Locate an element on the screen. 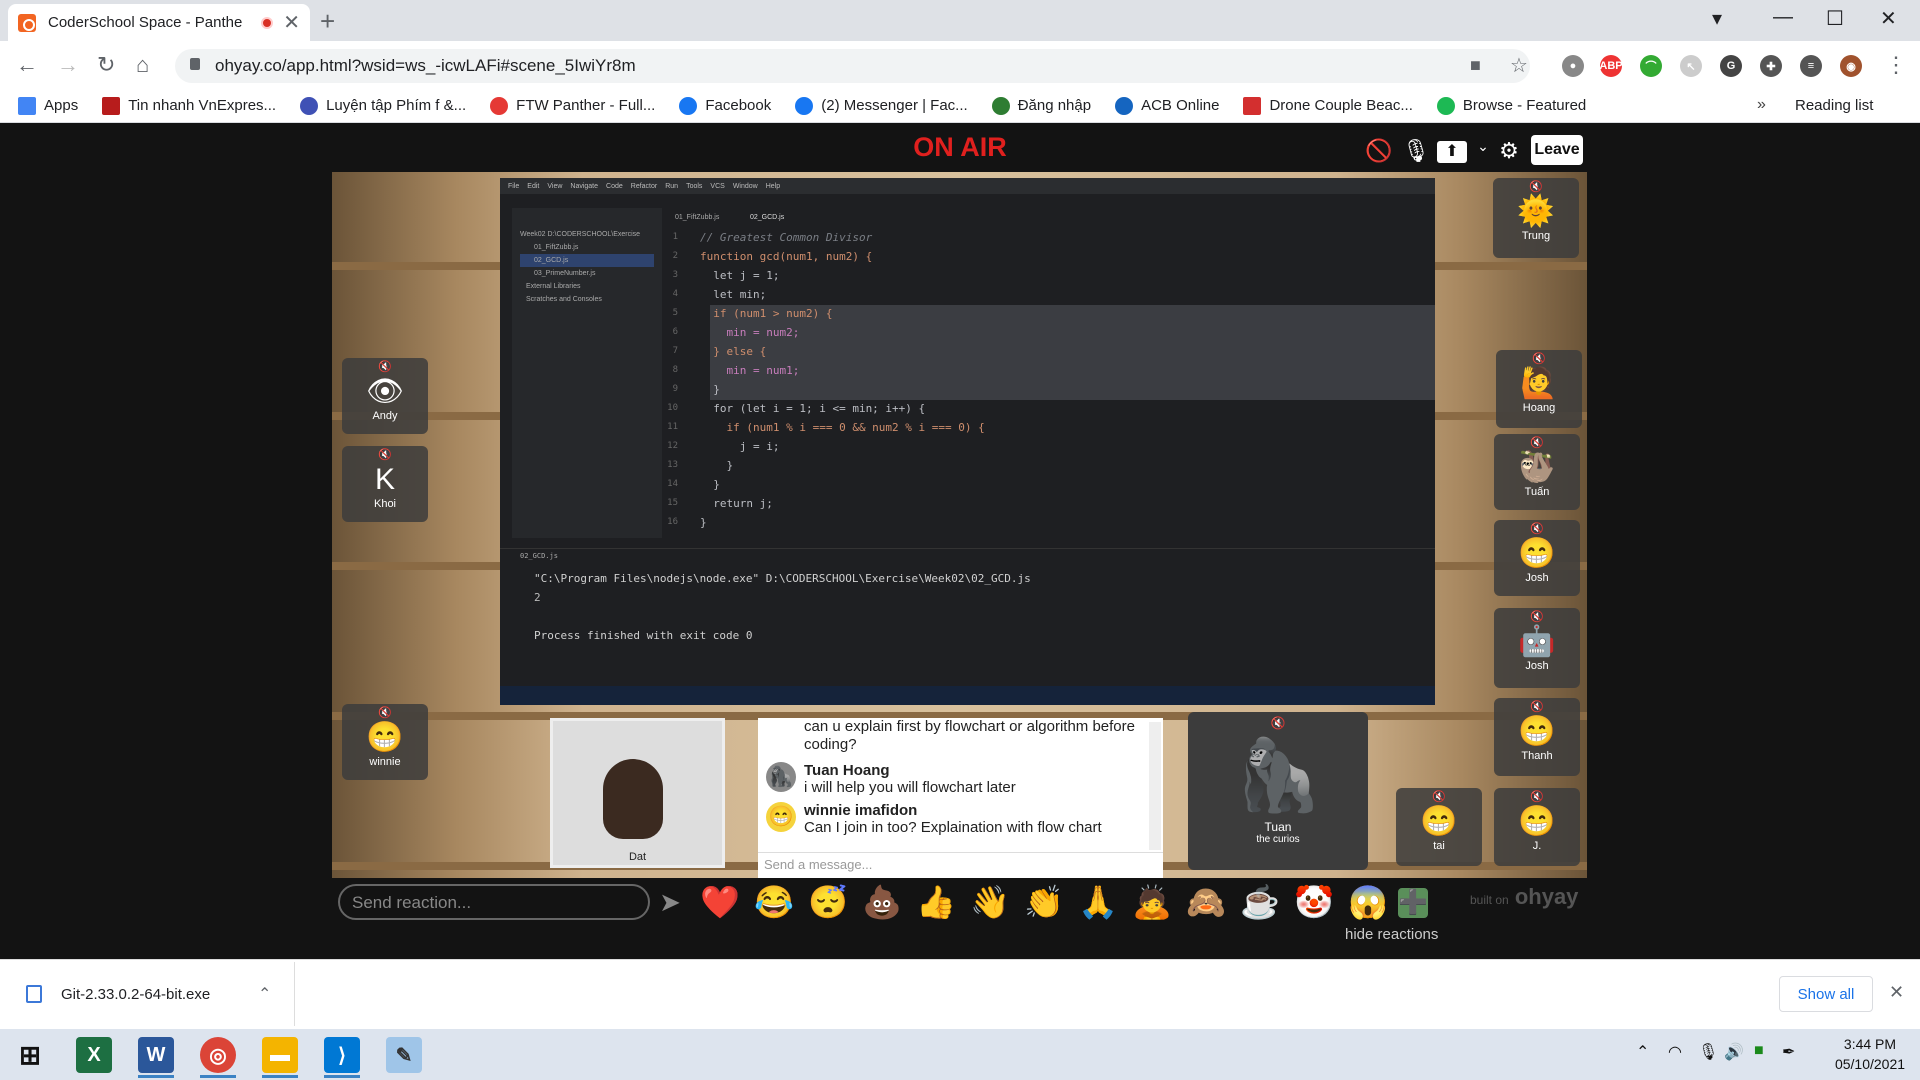 This screenshot has height=1080, width=1920. pen-icon: ✒ is located at coordinates (1788, 1052).